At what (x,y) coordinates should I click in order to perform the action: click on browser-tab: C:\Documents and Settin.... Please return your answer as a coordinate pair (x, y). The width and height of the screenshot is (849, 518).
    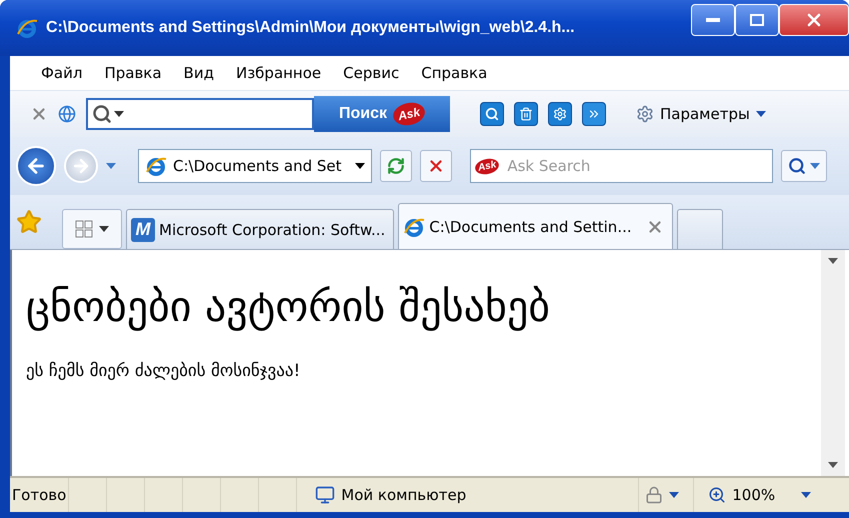
    Looking at the image, I should click on (535, 226).